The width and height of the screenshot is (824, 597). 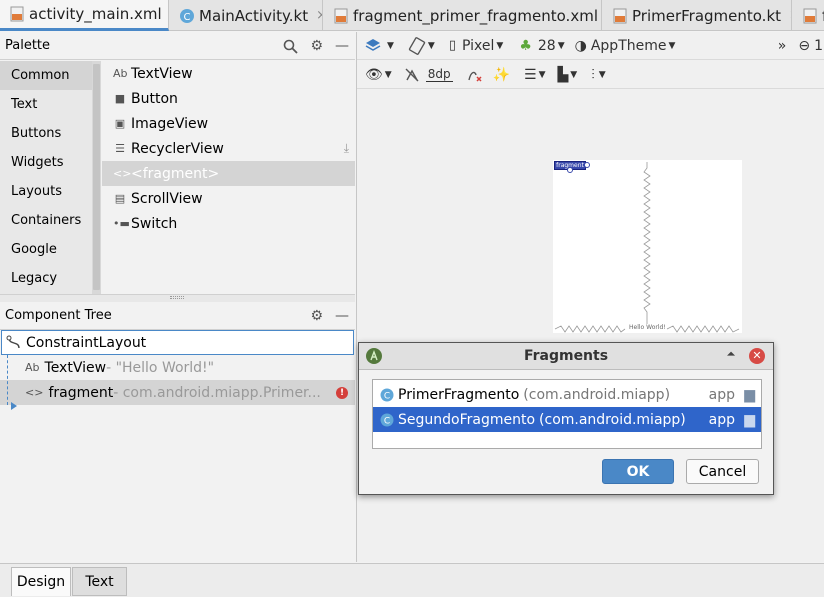 I want to click on widget-fragment: <> <fragment>, so click(x=228, y=173).